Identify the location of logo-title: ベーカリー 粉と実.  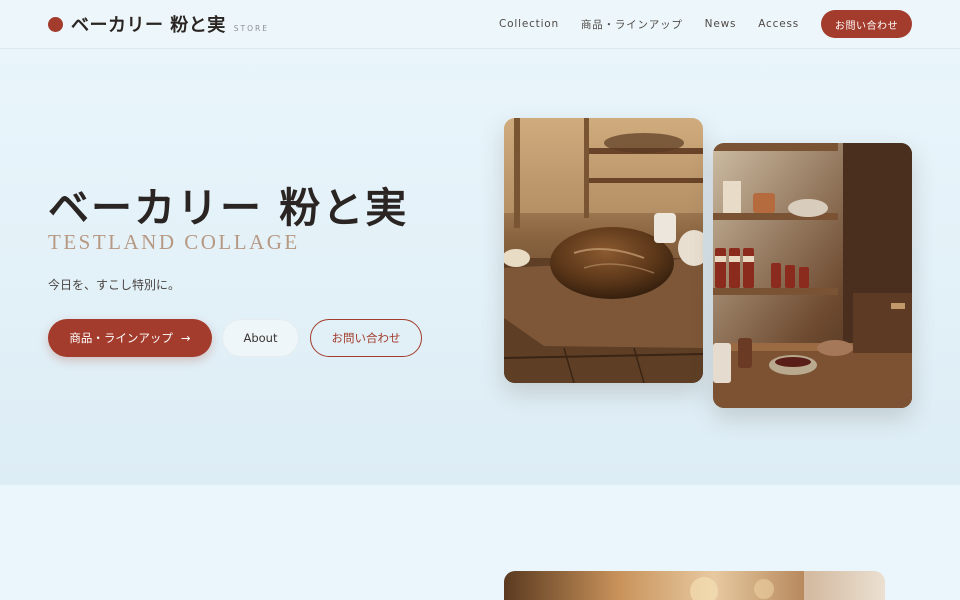
(148, 25).